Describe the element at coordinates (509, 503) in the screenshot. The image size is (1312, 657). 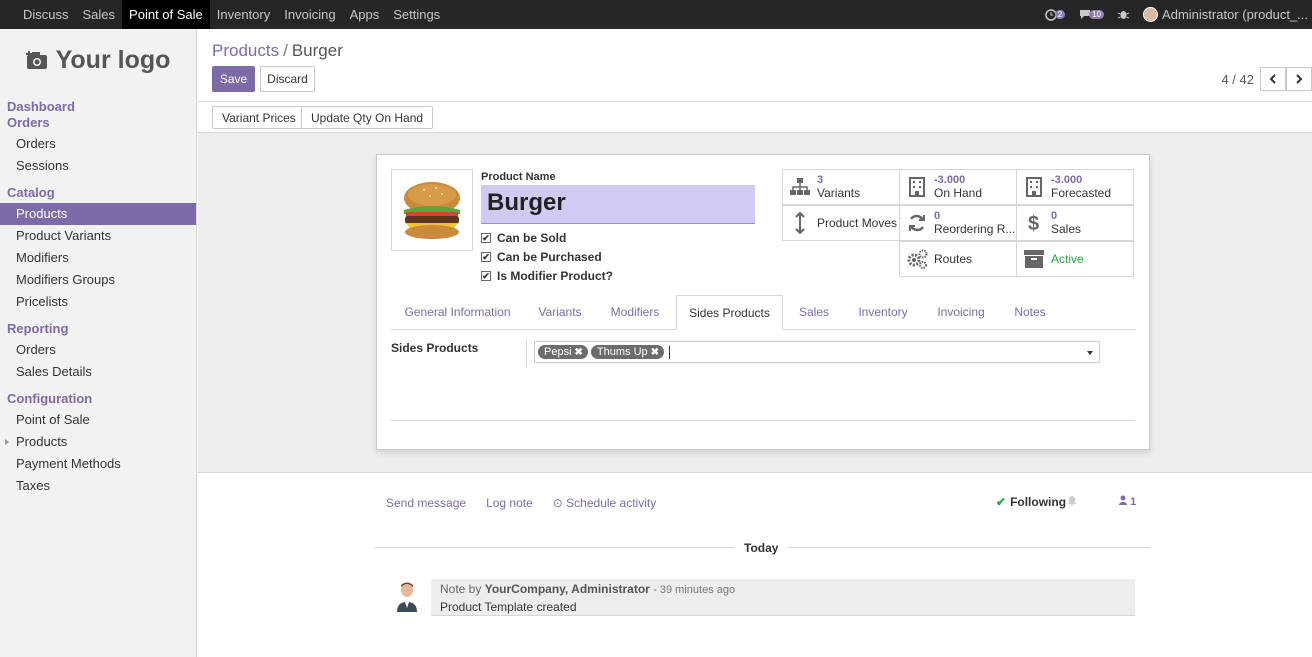
I see `log-note-button: Log note` at that location.